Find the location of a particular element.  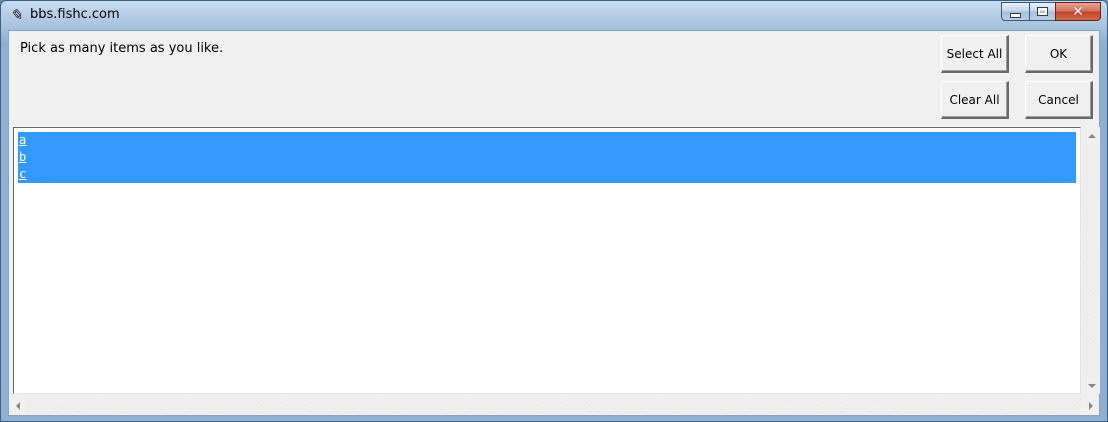

title-bar: ✎ bbs.fishc.com ✕ is located at coordinates (554, 15).